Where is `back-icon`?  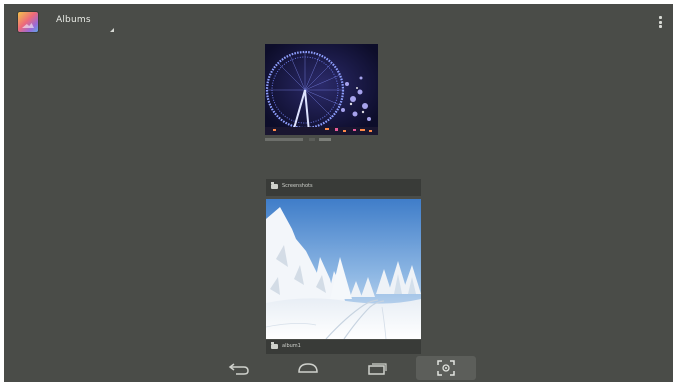
back-icon is located at coordinates (238, 369).